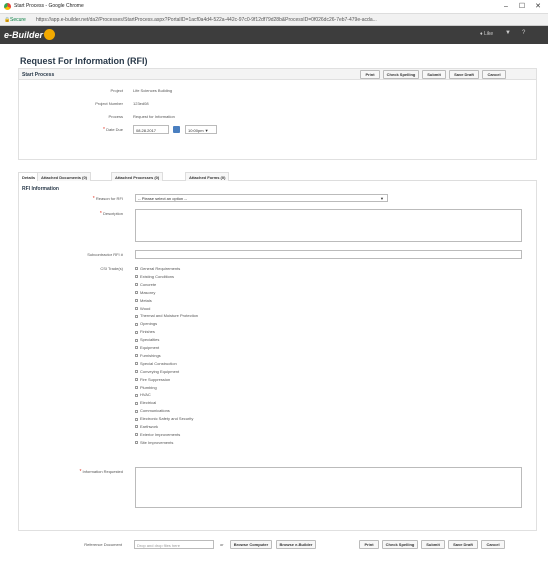 Image resolution: width=548 pixels, height=561 pixels. Describe the element at coordinates (156, 363) in the screenshot. I see `csi-trade-checkbox: Special Construction` at that location.